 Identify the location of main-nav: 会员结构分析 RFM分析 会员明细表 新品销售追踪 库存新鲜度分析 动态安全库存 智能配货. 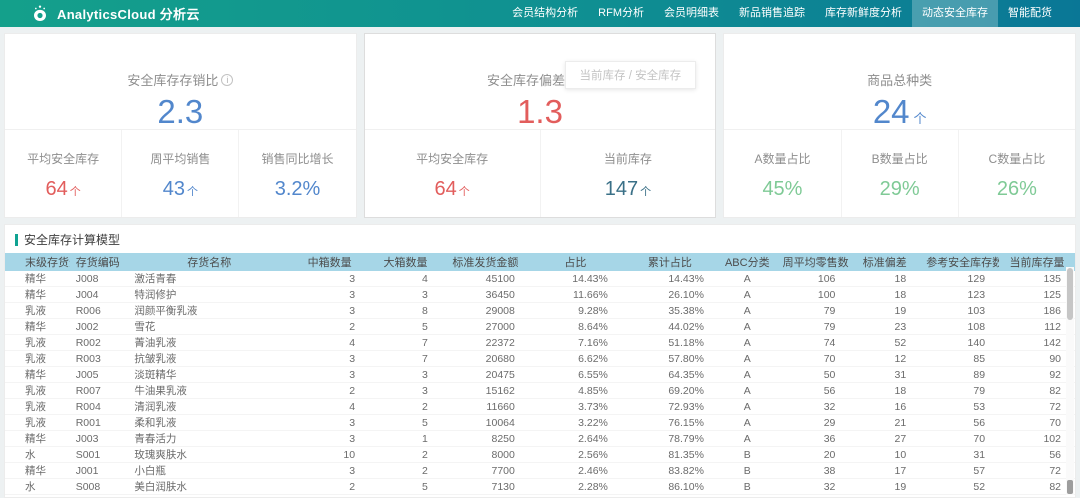
(782, 13).